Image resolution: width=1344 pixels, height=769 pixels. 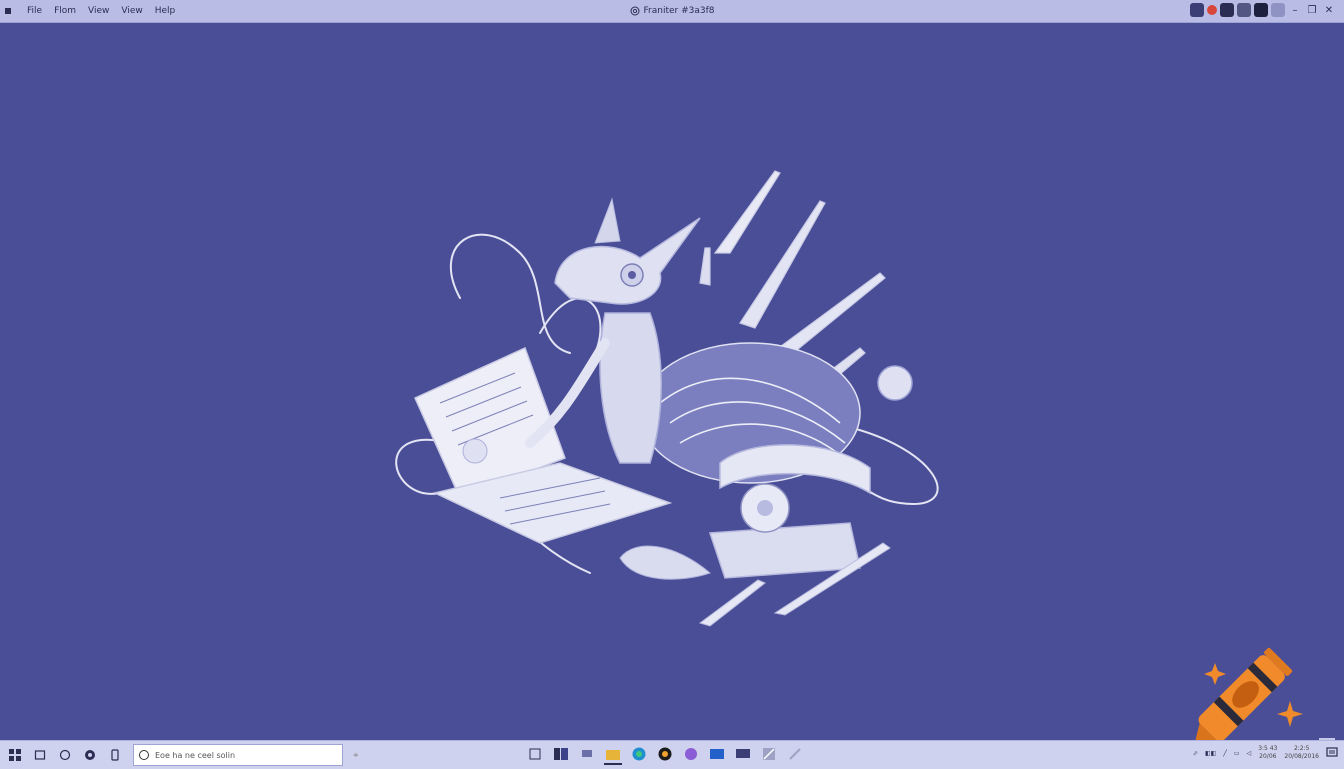 I want to click on crayon-icon, so click(x=1248, y=697).